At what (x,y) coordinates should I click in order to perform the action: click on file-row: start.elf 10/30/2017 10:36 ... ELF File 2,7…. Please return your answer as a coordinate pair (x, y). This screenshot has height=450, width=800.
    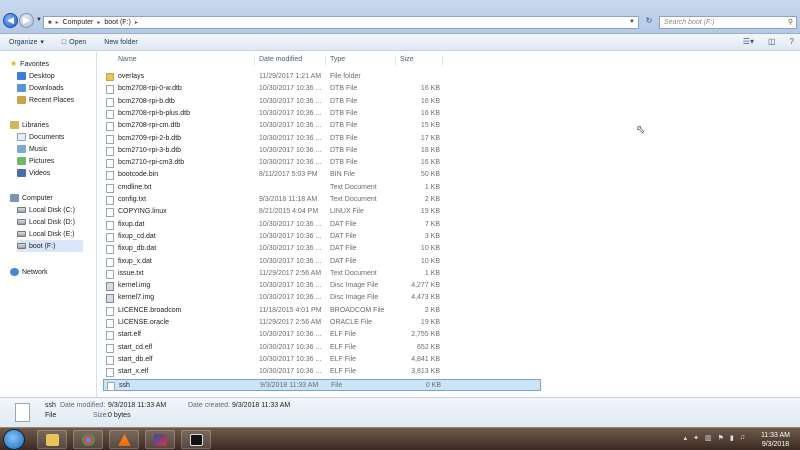
    Looking at the image, I should click on (322, 335).